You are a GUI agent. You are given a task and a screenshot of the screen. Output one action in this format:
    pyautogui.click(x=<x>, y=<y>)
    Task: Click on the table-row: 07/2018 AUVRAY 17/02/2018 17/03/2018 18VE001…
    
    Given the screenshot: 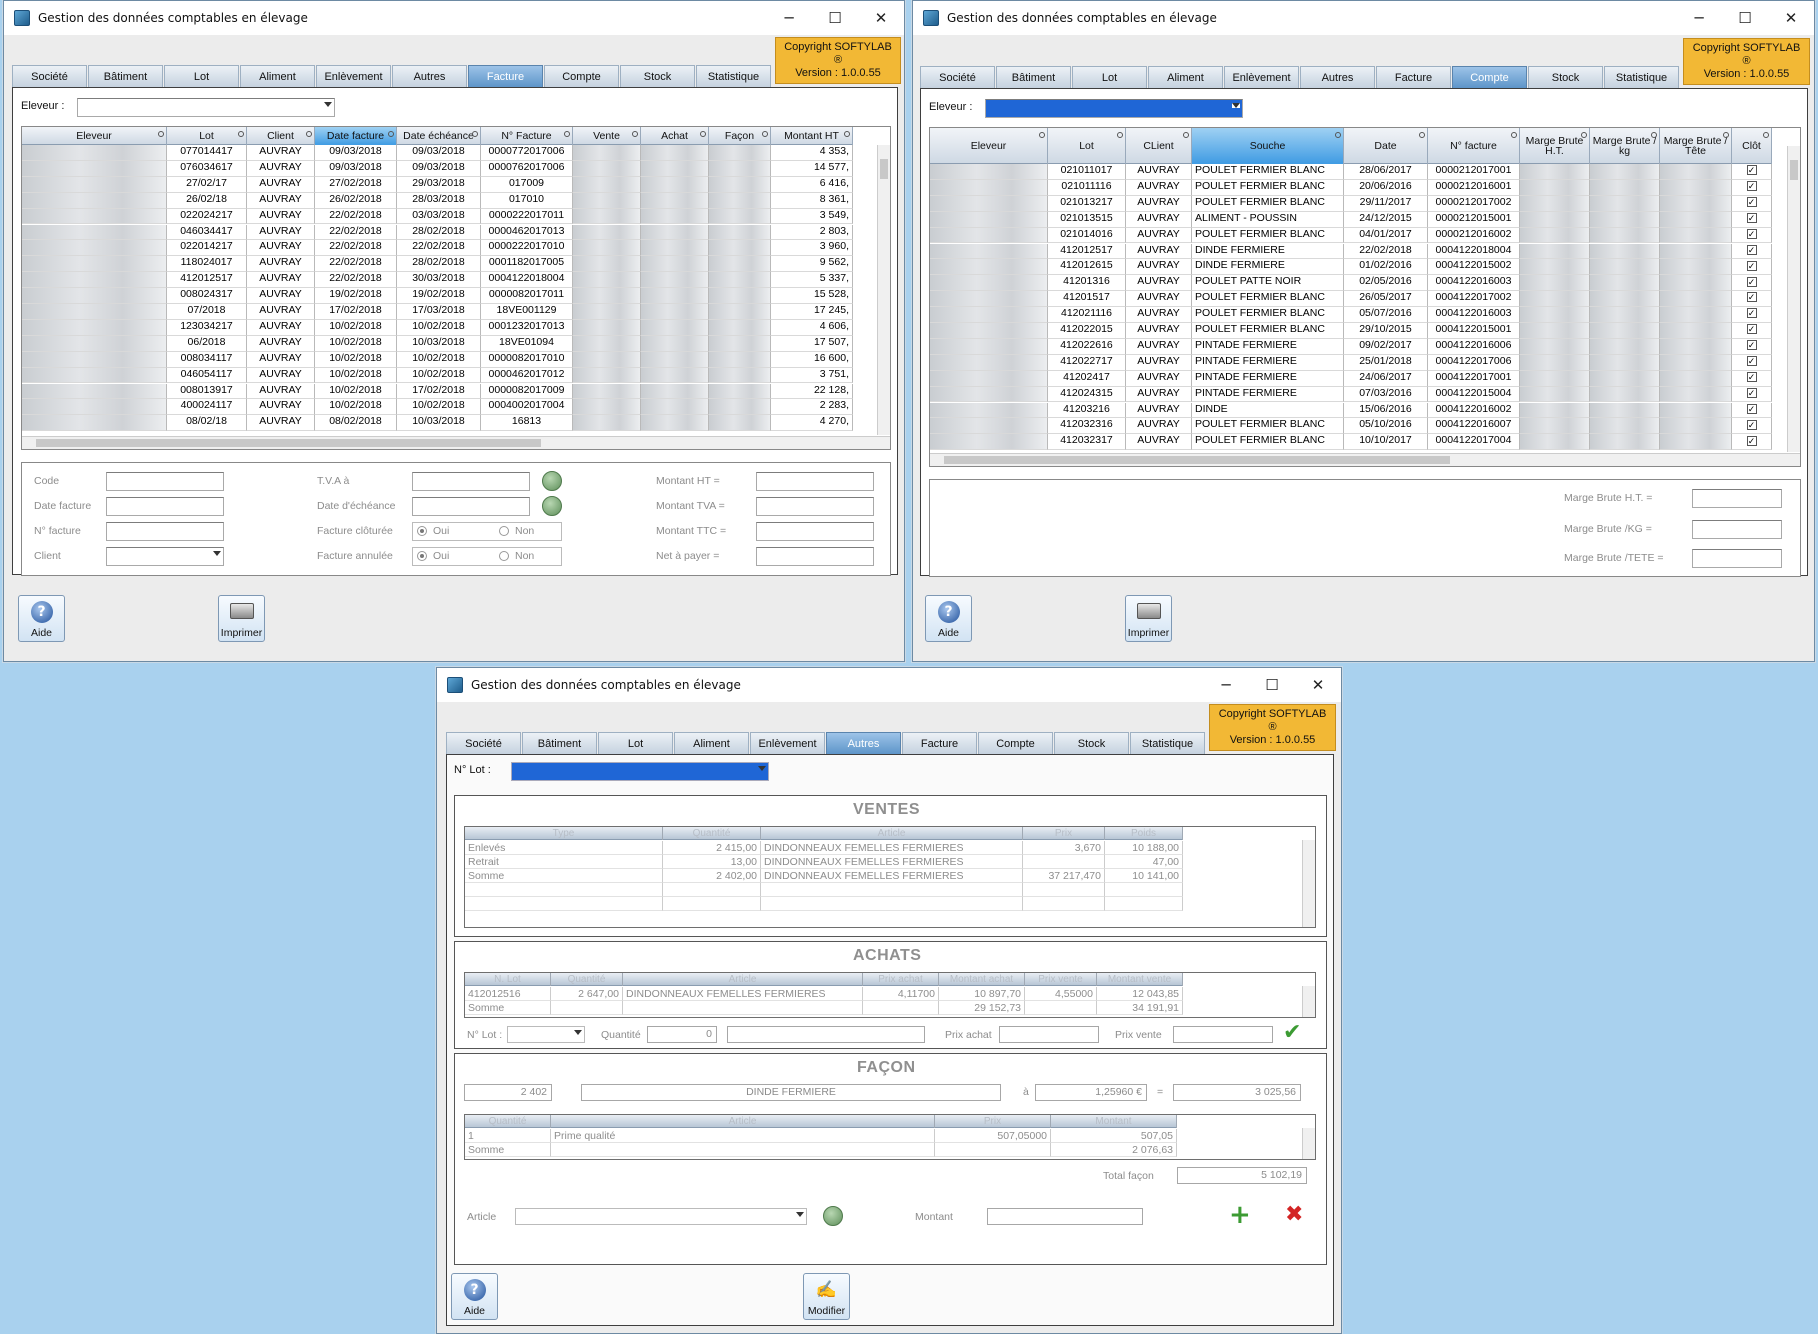 What is the action you would take?
    pyautogui.click(x=437, y=312)
    